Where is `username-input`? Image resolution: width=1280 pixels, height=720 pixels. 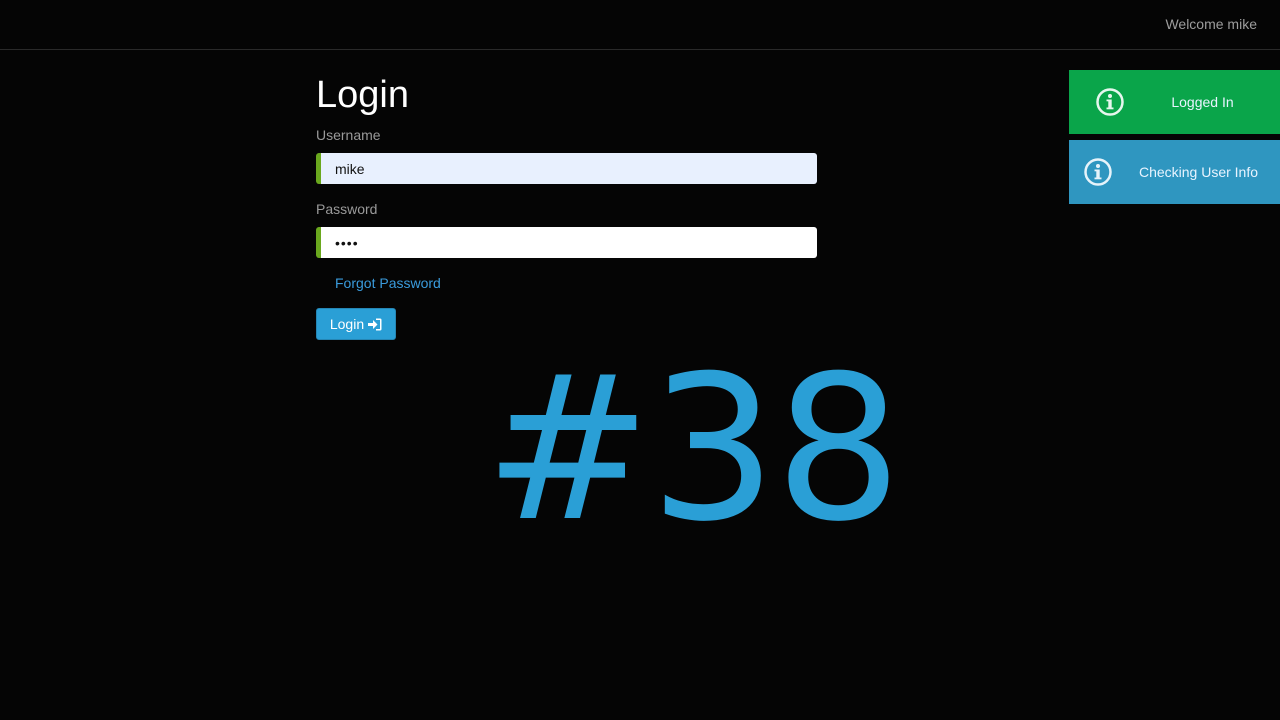
username-input is located at coordinates (566, 168).